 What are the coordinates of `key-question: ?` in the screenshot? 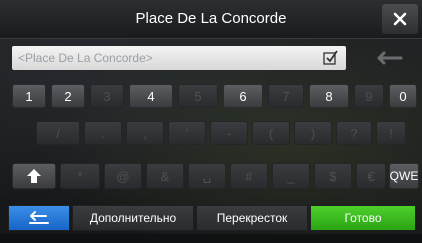 It's located at (354, 133).